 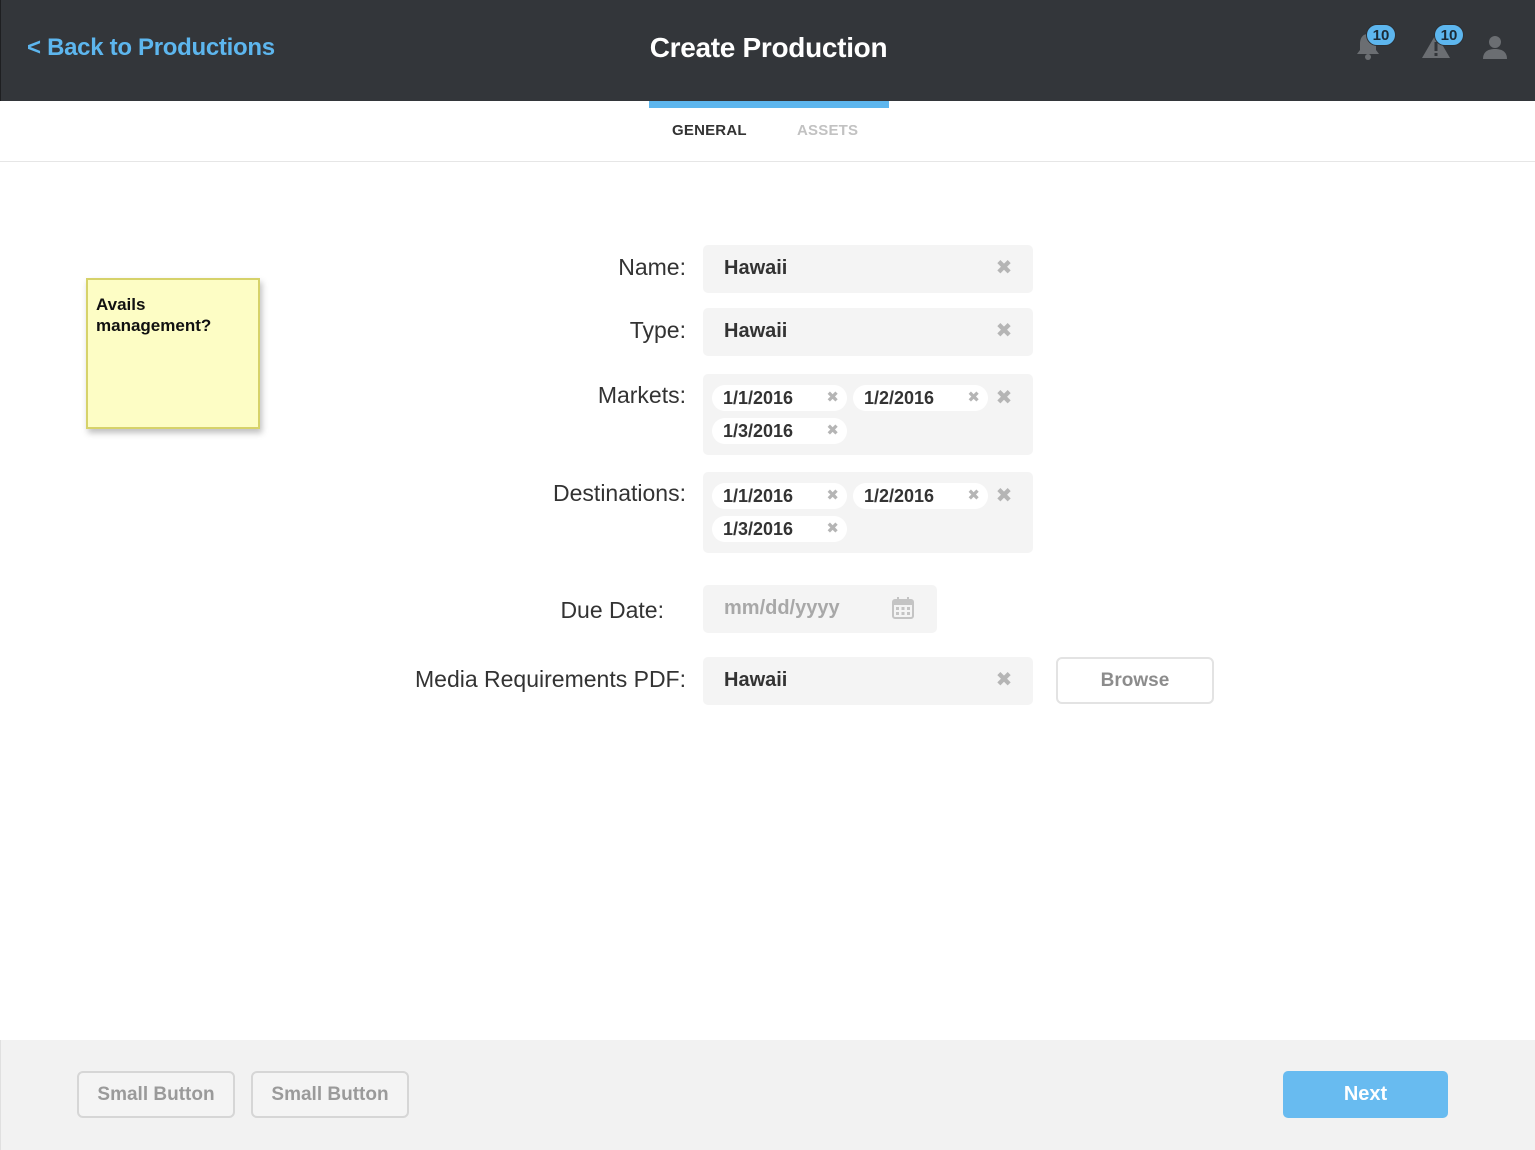 I want to click on user-menu-button, so click(x=1498, y=50).